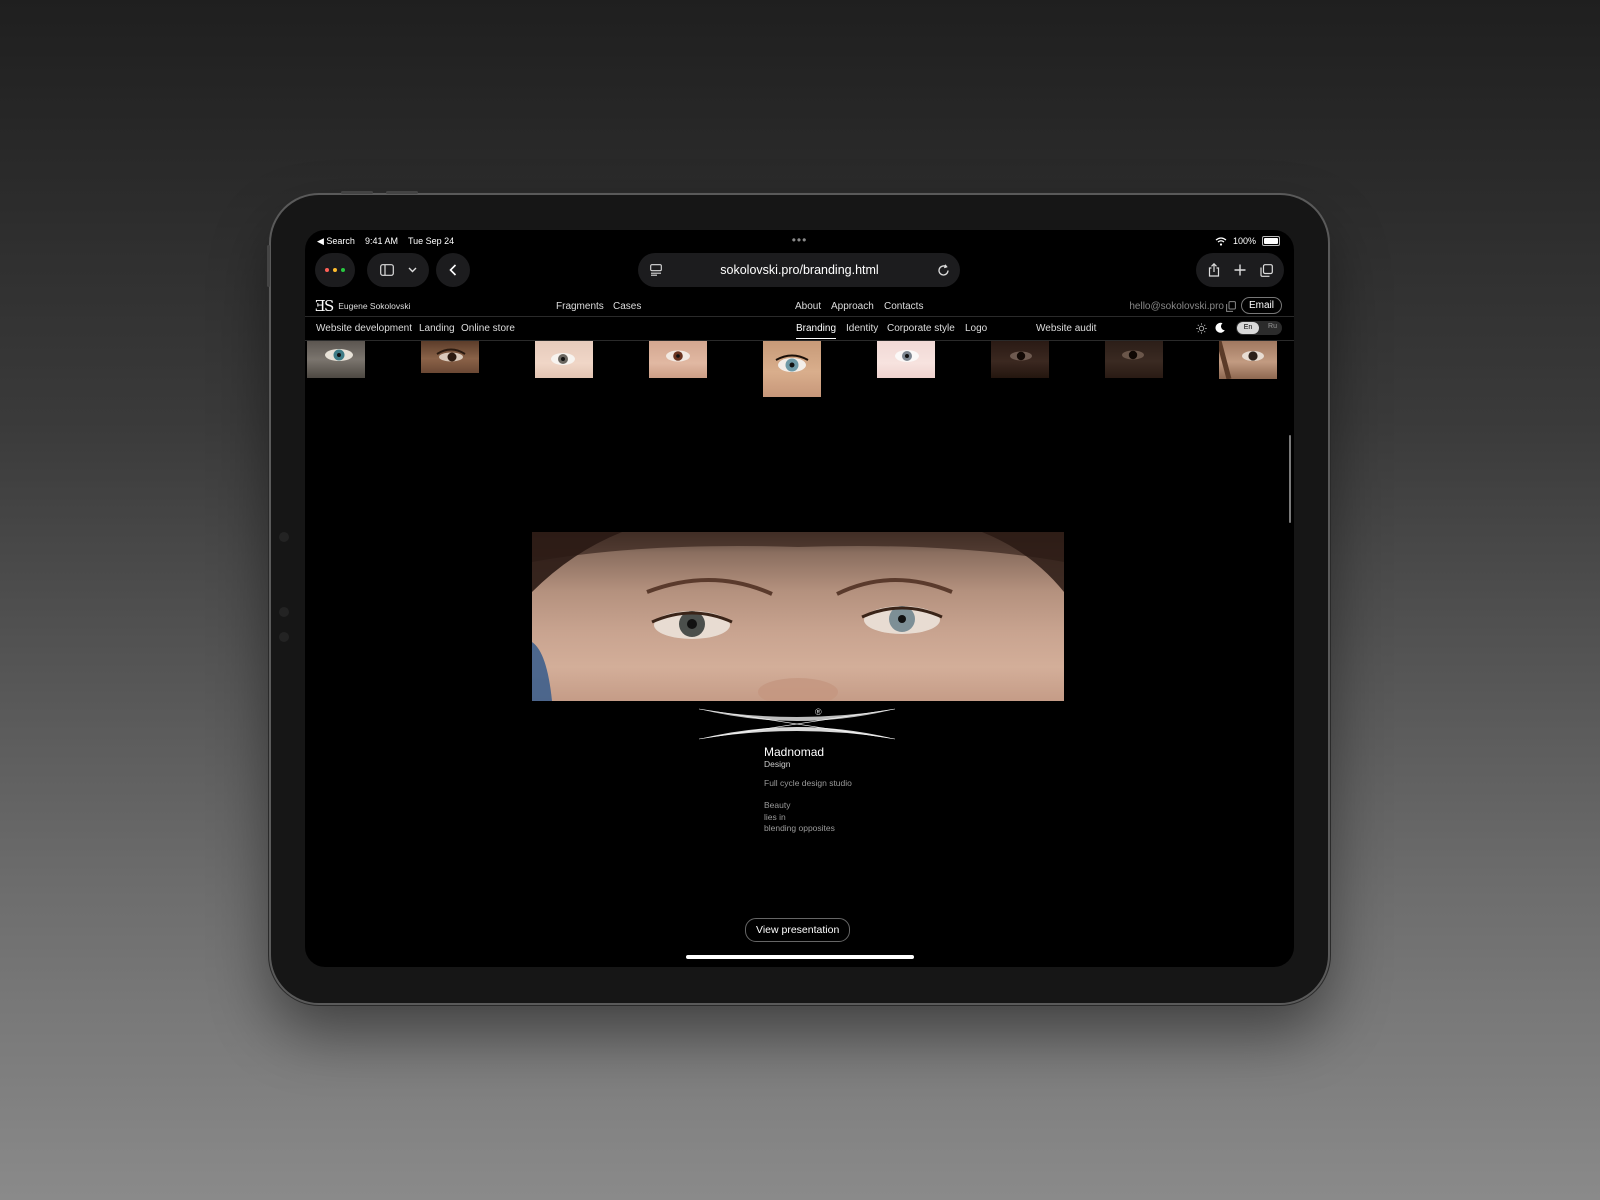  I want to click on page-menu-icon, so click(656, 270).